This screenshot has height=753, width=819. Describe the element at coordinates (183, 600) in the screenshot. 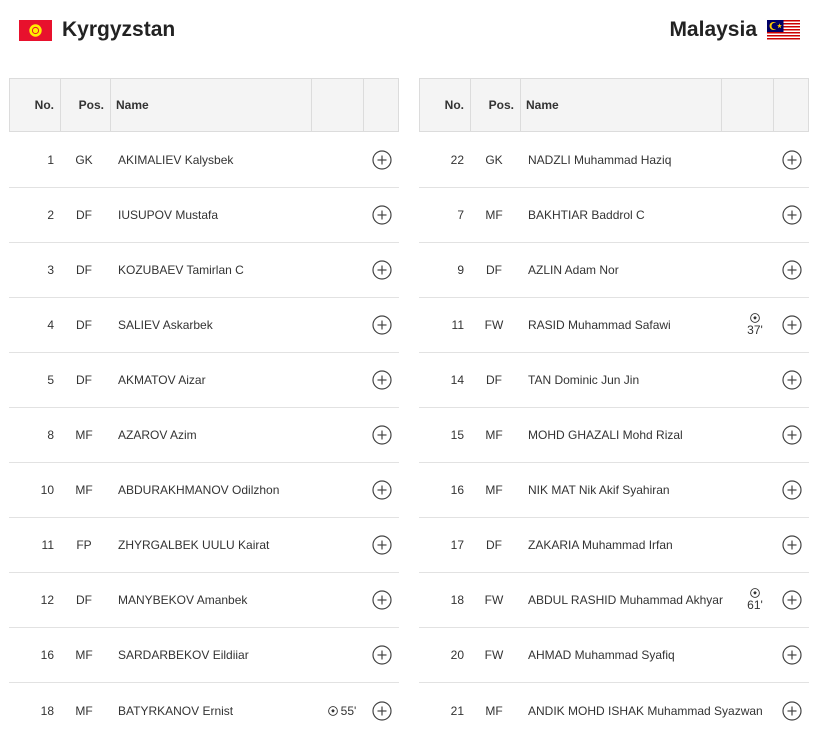

I see `player-name: MANYBEKOV Amanbek` at that location.